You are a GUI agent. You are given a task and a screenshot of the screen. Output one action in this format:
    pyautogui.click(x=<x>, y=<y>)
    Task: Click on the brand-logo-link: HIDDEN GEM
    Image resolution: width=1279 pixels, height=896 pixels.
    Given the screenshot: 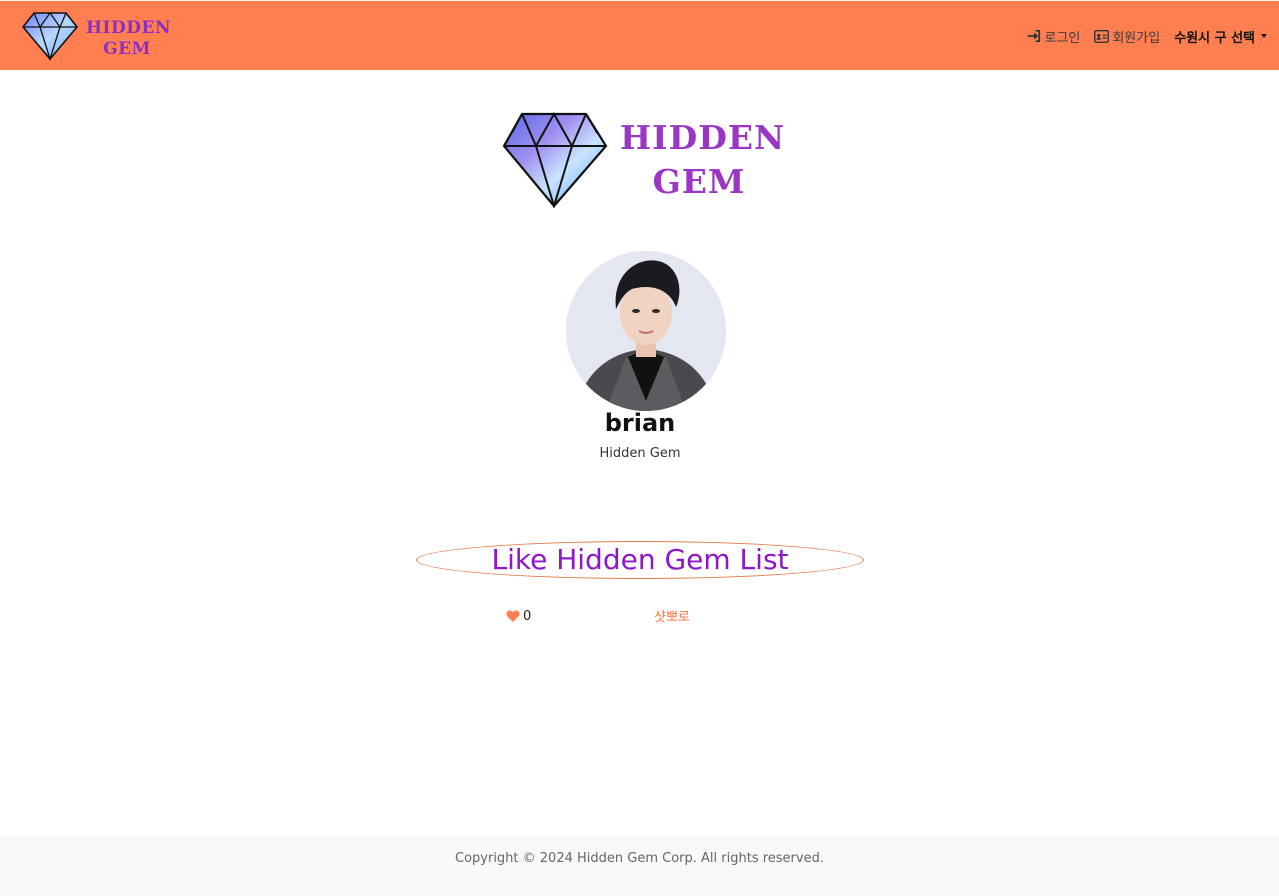 What is the action you would take?
    pyautogui.click(x=96, y=36)
    